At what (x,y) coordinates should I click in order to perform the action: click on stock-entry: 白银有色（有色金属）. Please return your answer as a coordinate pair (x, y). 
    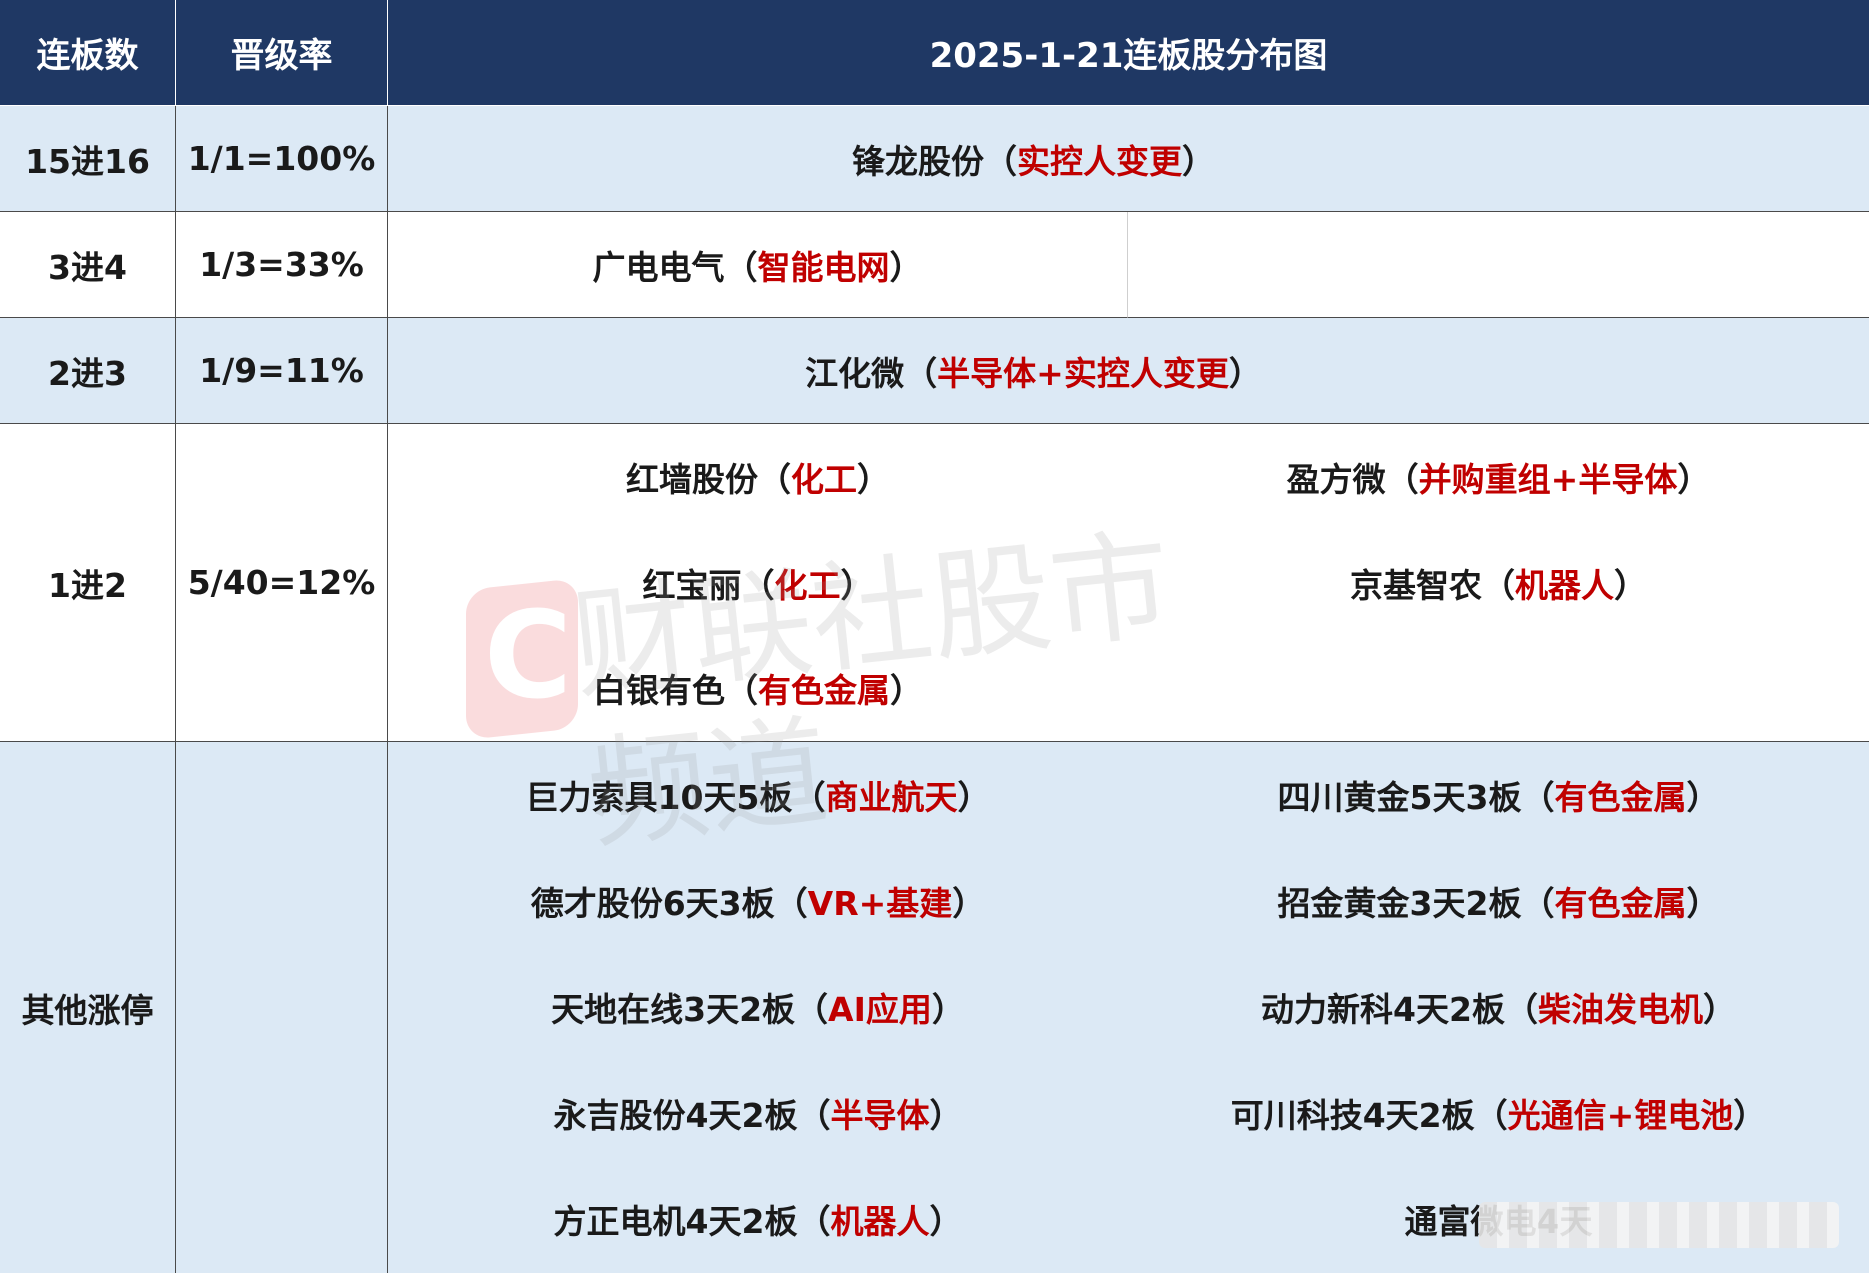
    Looking at the image, I should click on (758, 688).